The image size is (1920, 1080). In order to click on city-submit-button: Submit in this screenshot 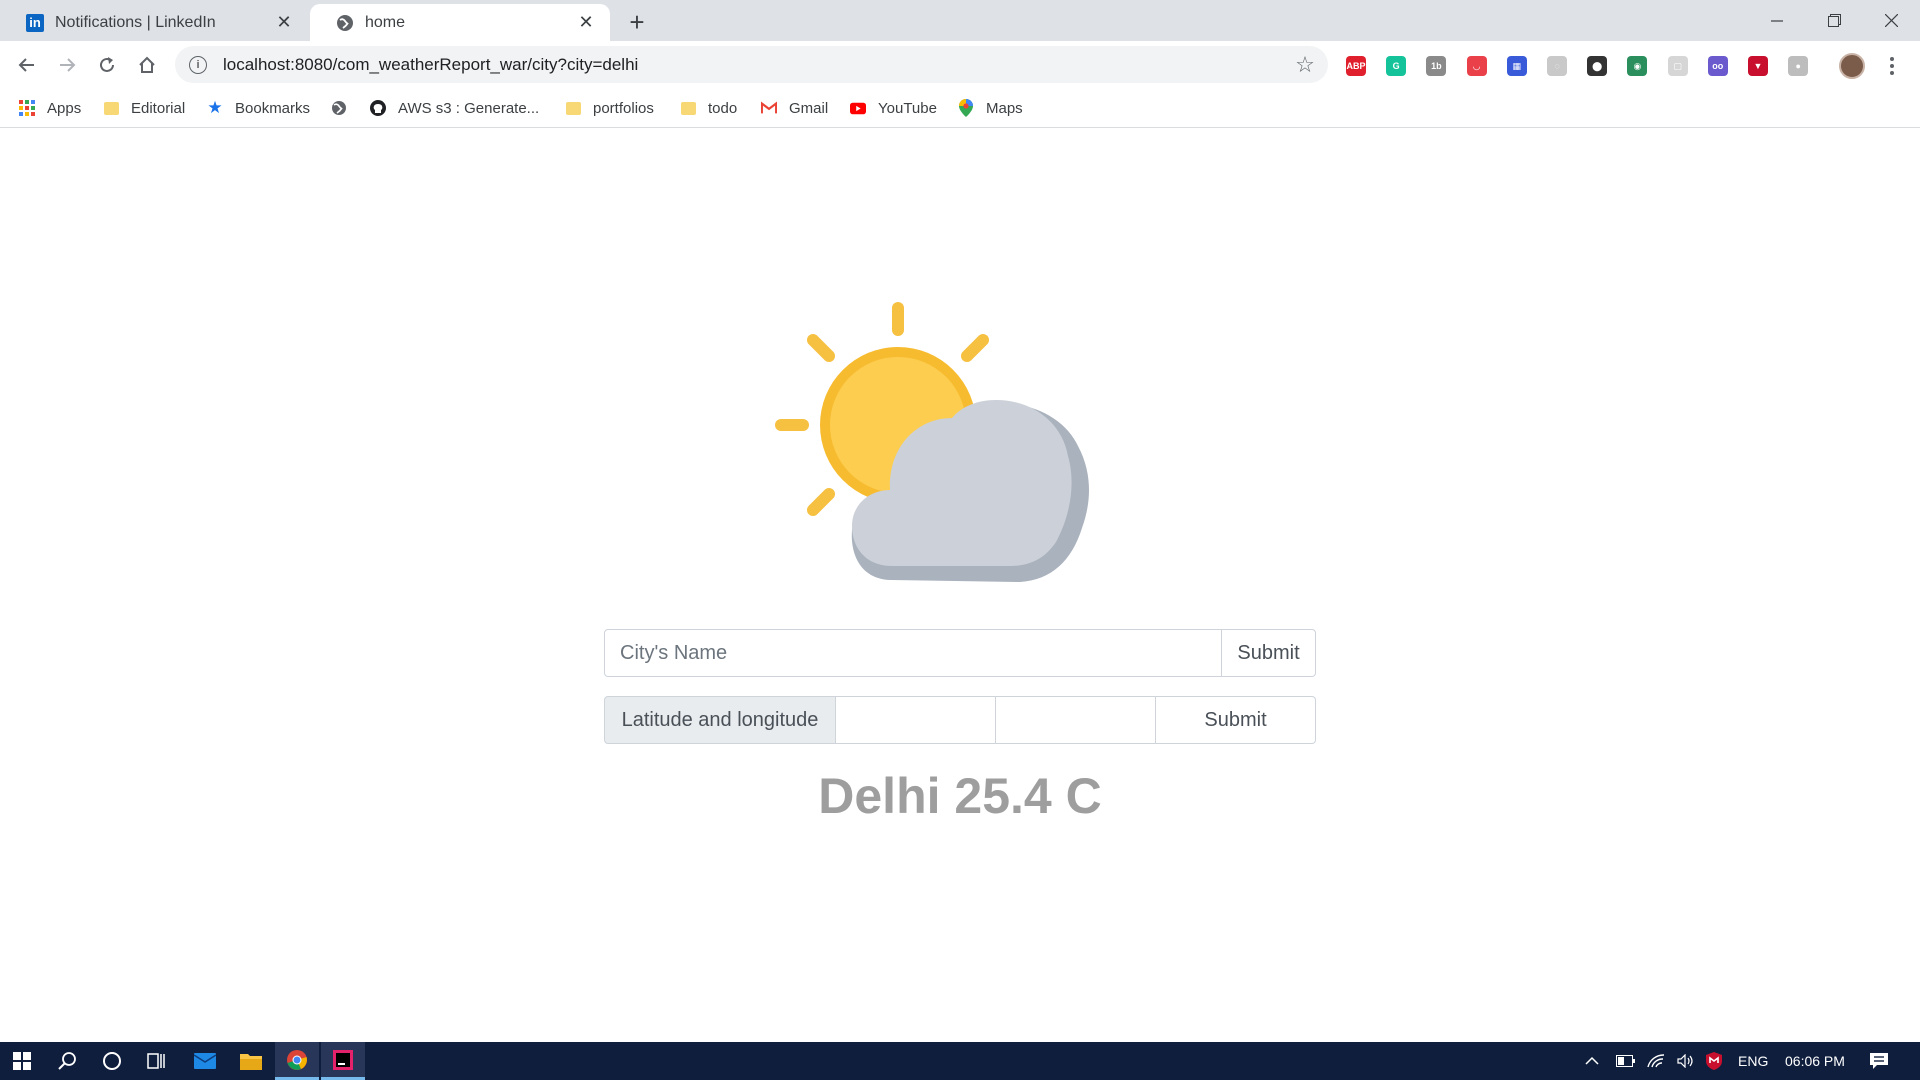, I will do `click(1269, 653)`.